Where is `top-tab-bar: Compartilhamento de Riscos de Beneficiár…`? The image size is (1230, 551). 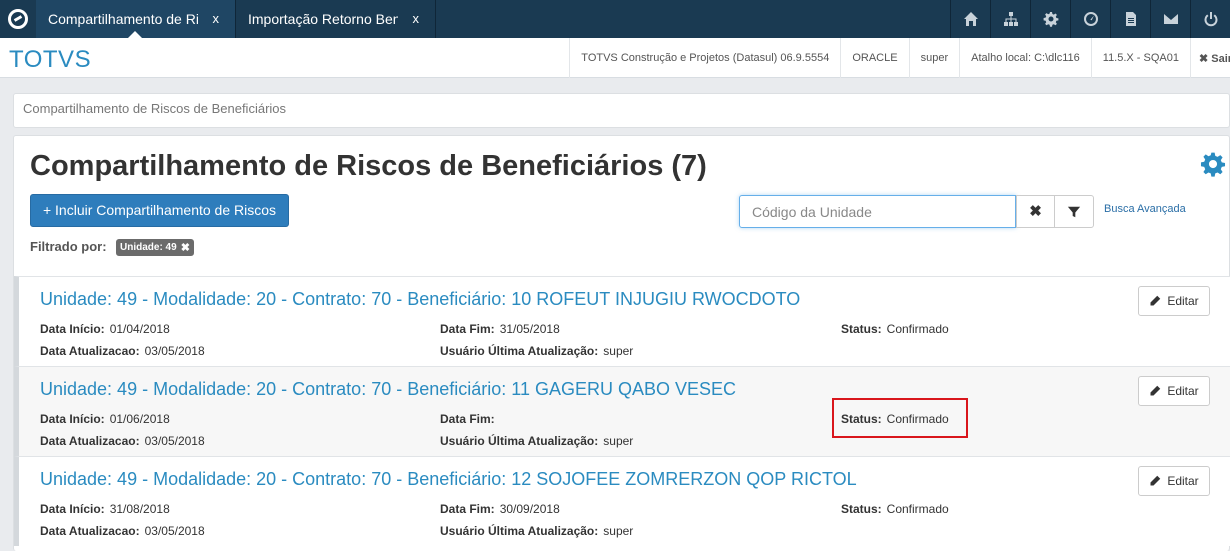 top-tab-bar: Compartilhamento de Riscos de Beneficiár… is located at coordinates (615, 19).